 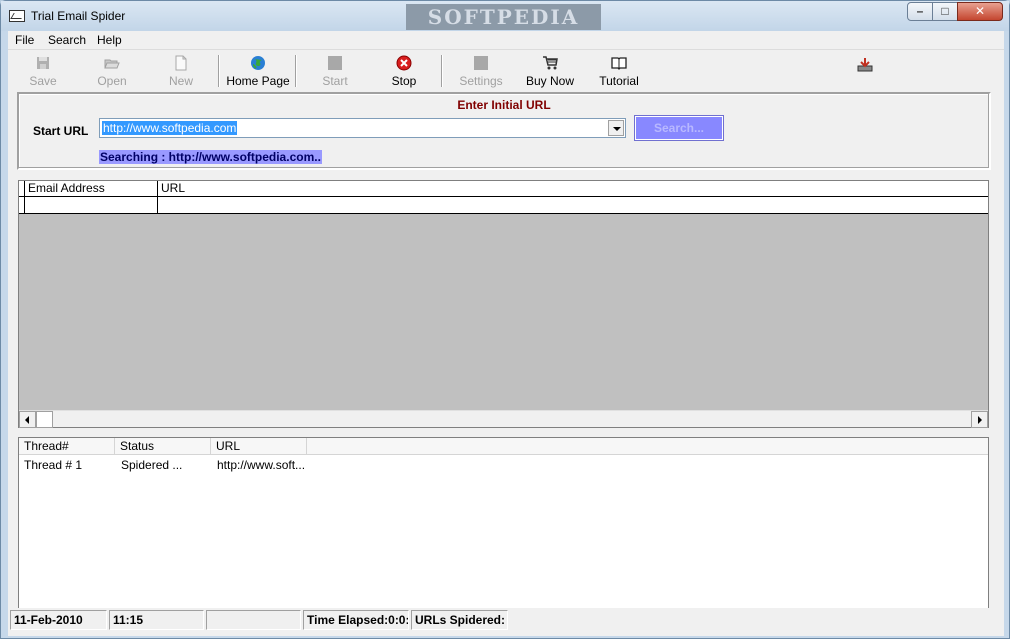 I want to click on start-url-combobox: http://www.softpedia.com, so click(x=362, y=128).